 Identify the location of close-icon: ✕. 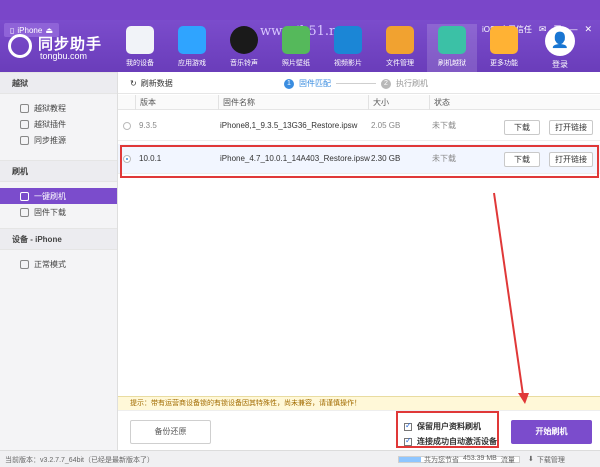
(588, 29).